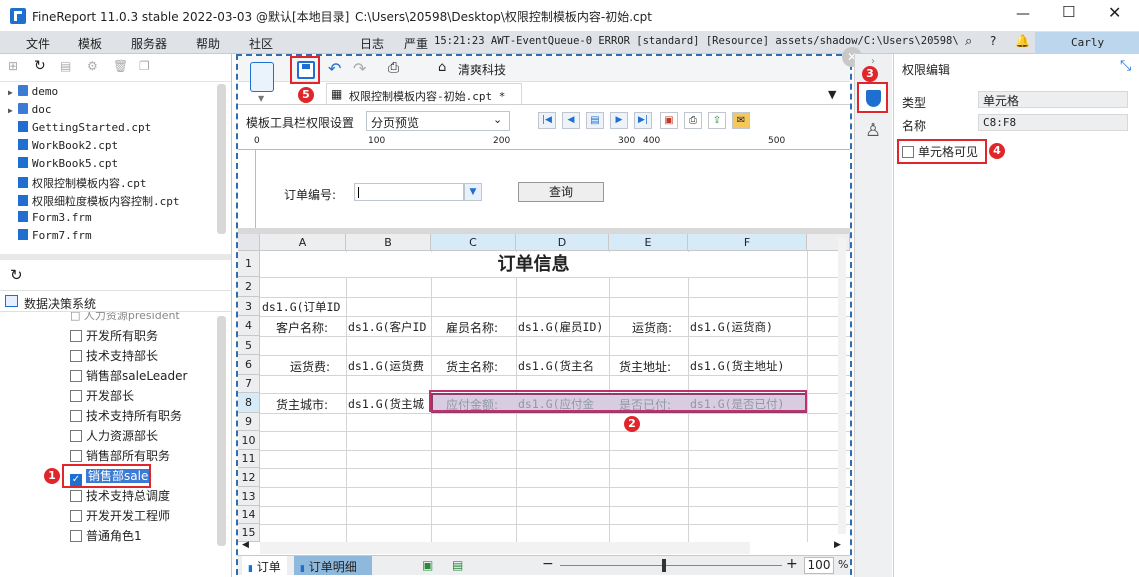  I want to click on cell-c6: 货主名称:, so click(472, 366).